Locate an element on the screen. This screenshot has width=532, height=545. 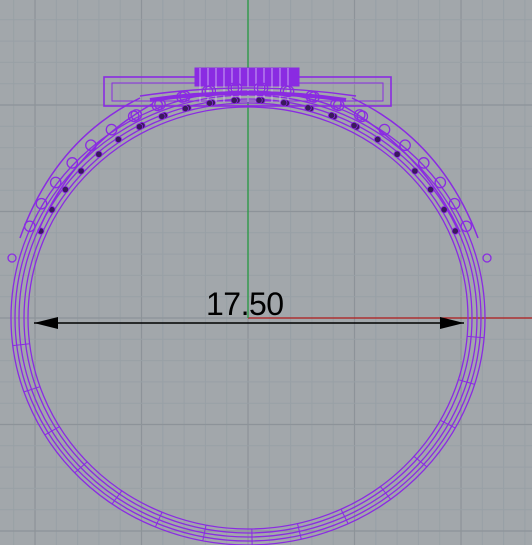
dimension-arrow-right-icon is located at coordinates (452, 323).